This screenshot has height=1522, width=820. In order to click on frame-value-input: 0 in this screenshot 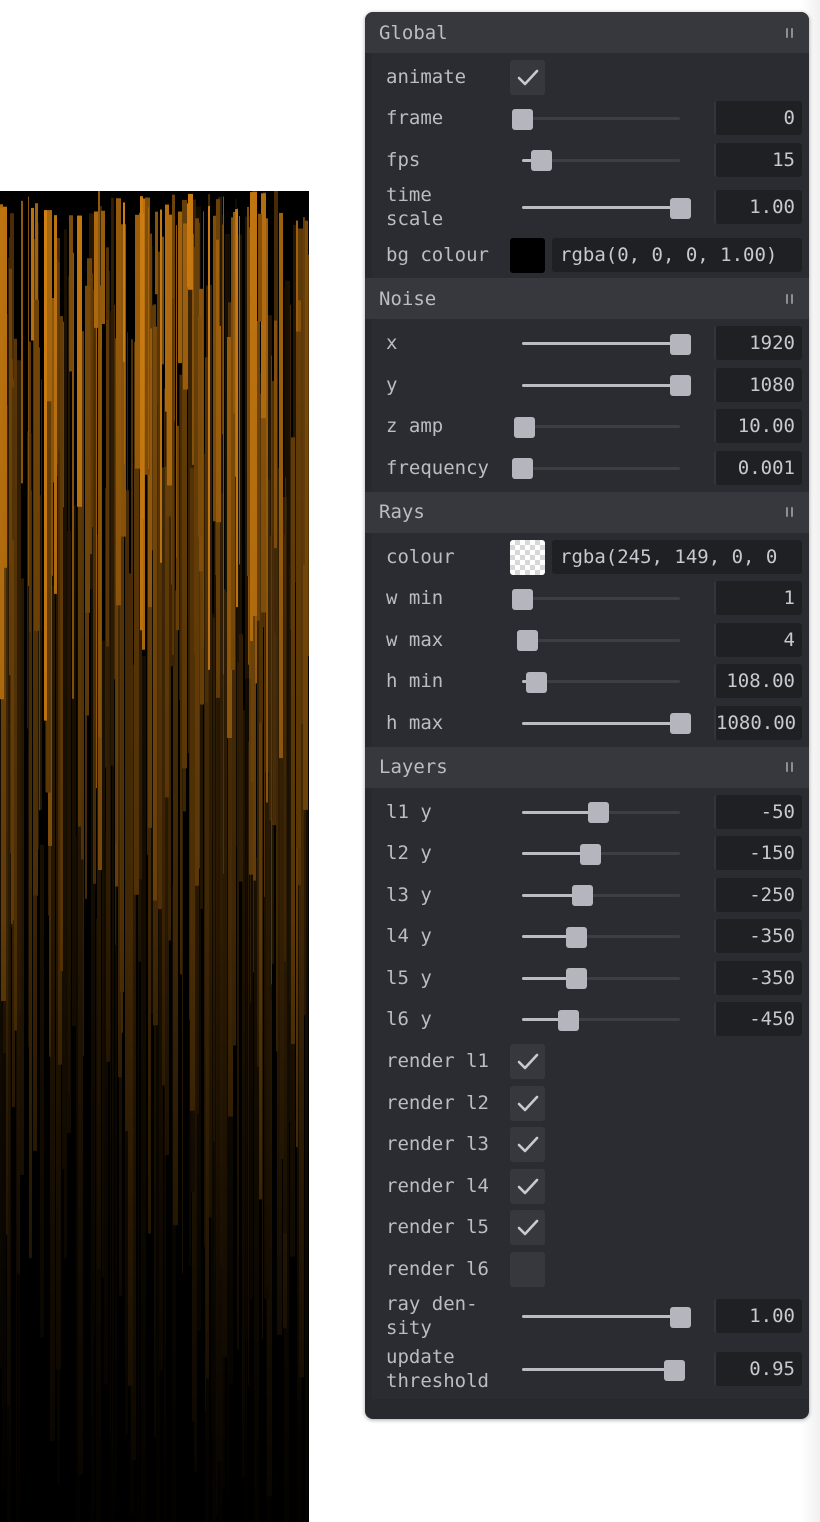, I will do `click(758, 118)`.